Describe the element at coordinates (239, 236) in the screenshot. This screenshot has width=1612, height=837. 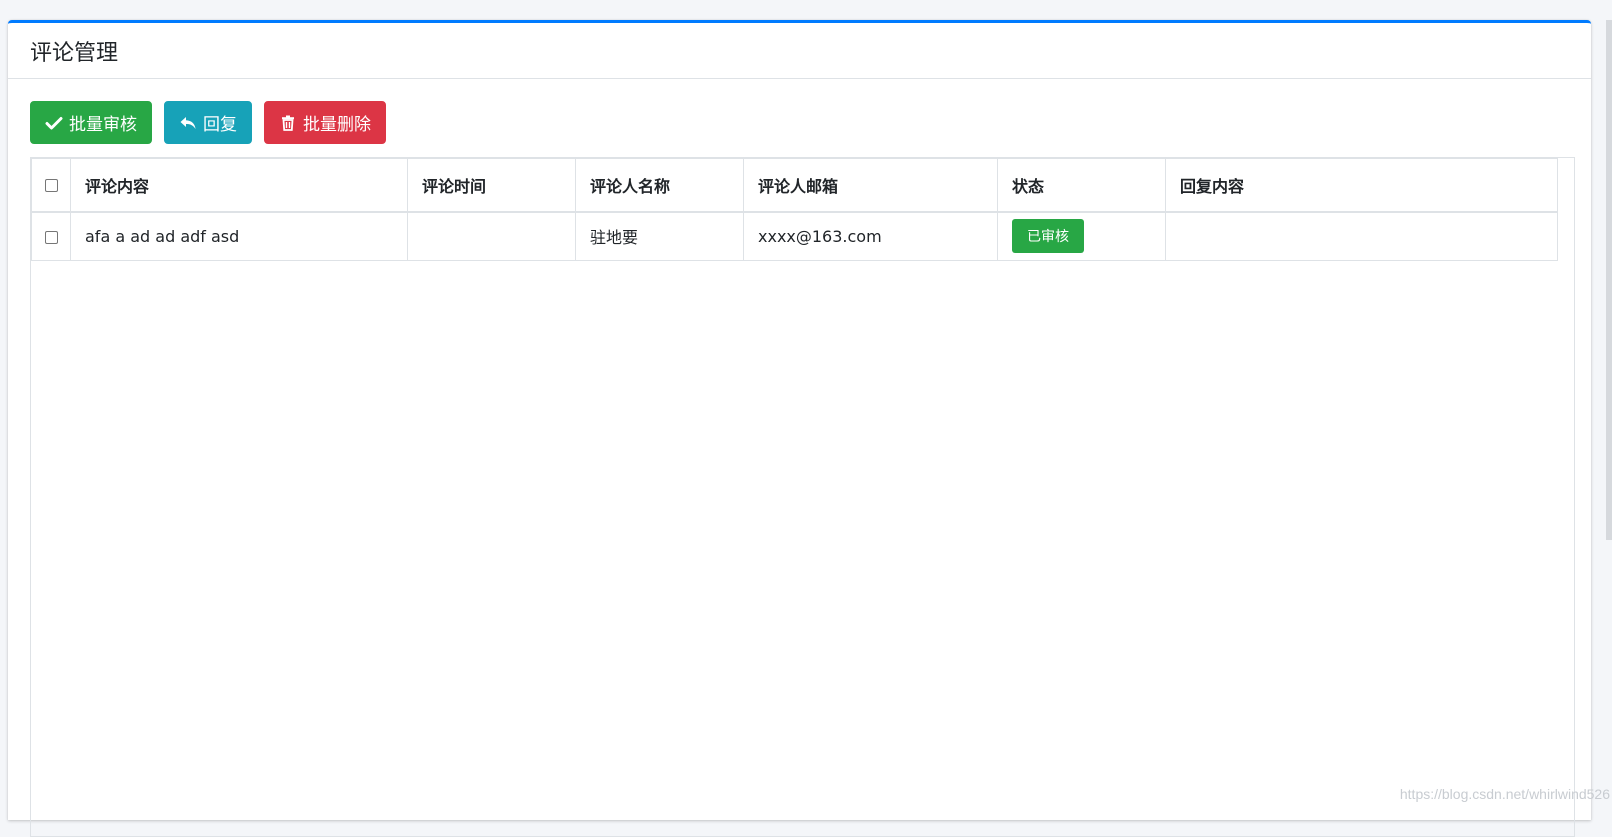
I see `comment-content-cell: afa a ad ad adf asd` at that location.